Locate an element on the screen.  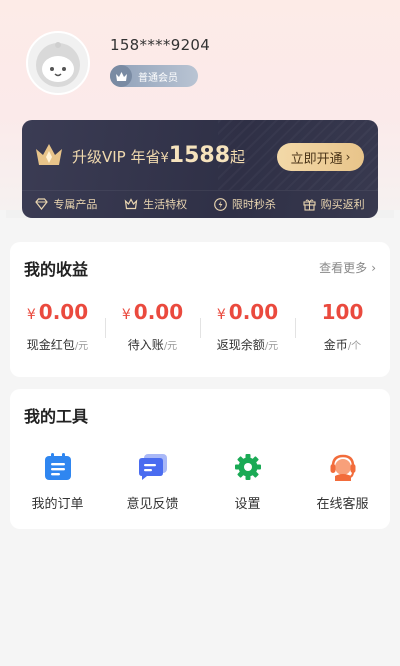
astronaut-avatar-icon is located at coordinates (58, 64).